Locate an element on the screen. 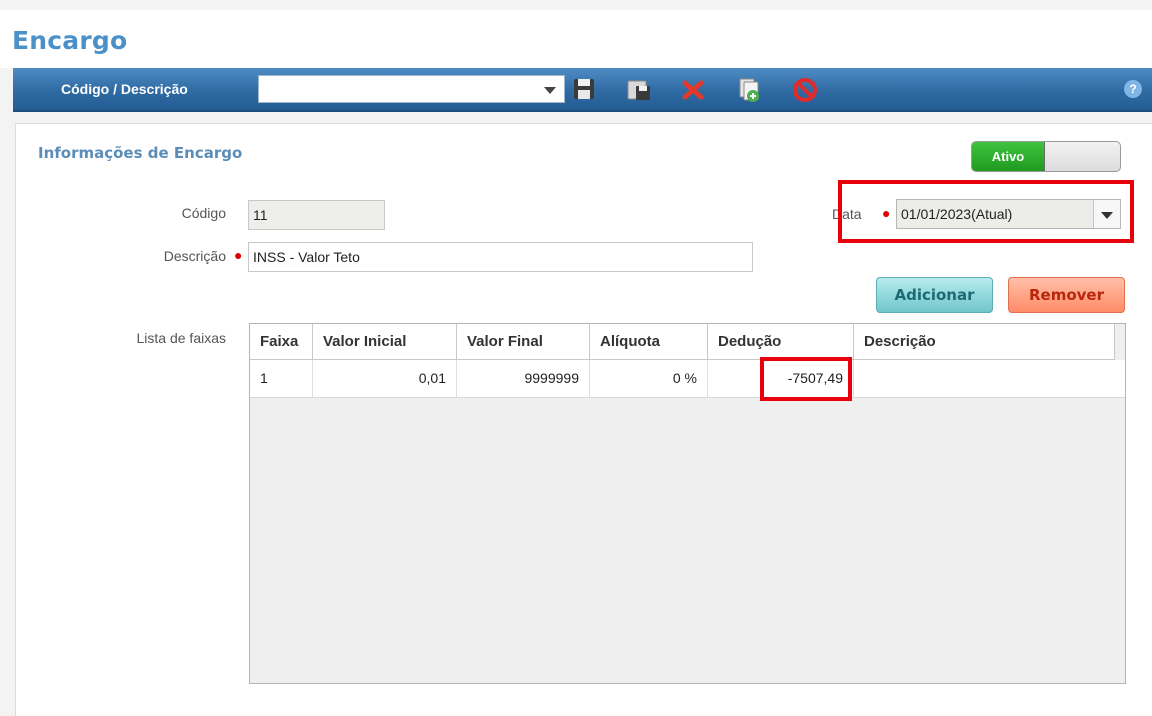 This screenshot has width=1152, height=716. required-marker: ● is located at coordinates (238, 255).